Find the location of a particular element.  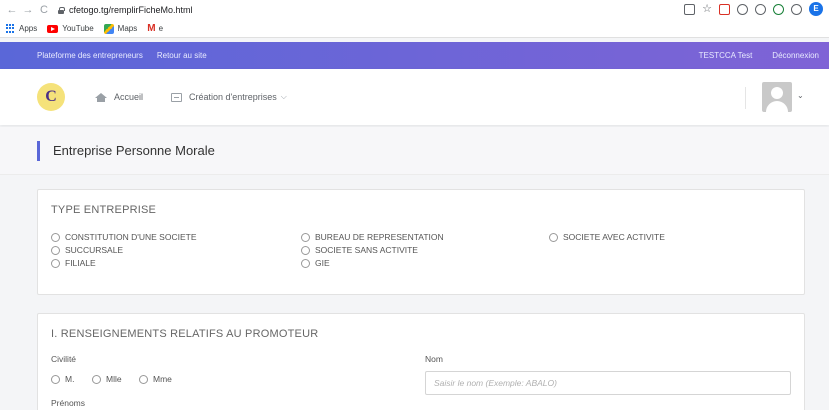

civilite-label: Civilité is located at coordinates (64, 359).